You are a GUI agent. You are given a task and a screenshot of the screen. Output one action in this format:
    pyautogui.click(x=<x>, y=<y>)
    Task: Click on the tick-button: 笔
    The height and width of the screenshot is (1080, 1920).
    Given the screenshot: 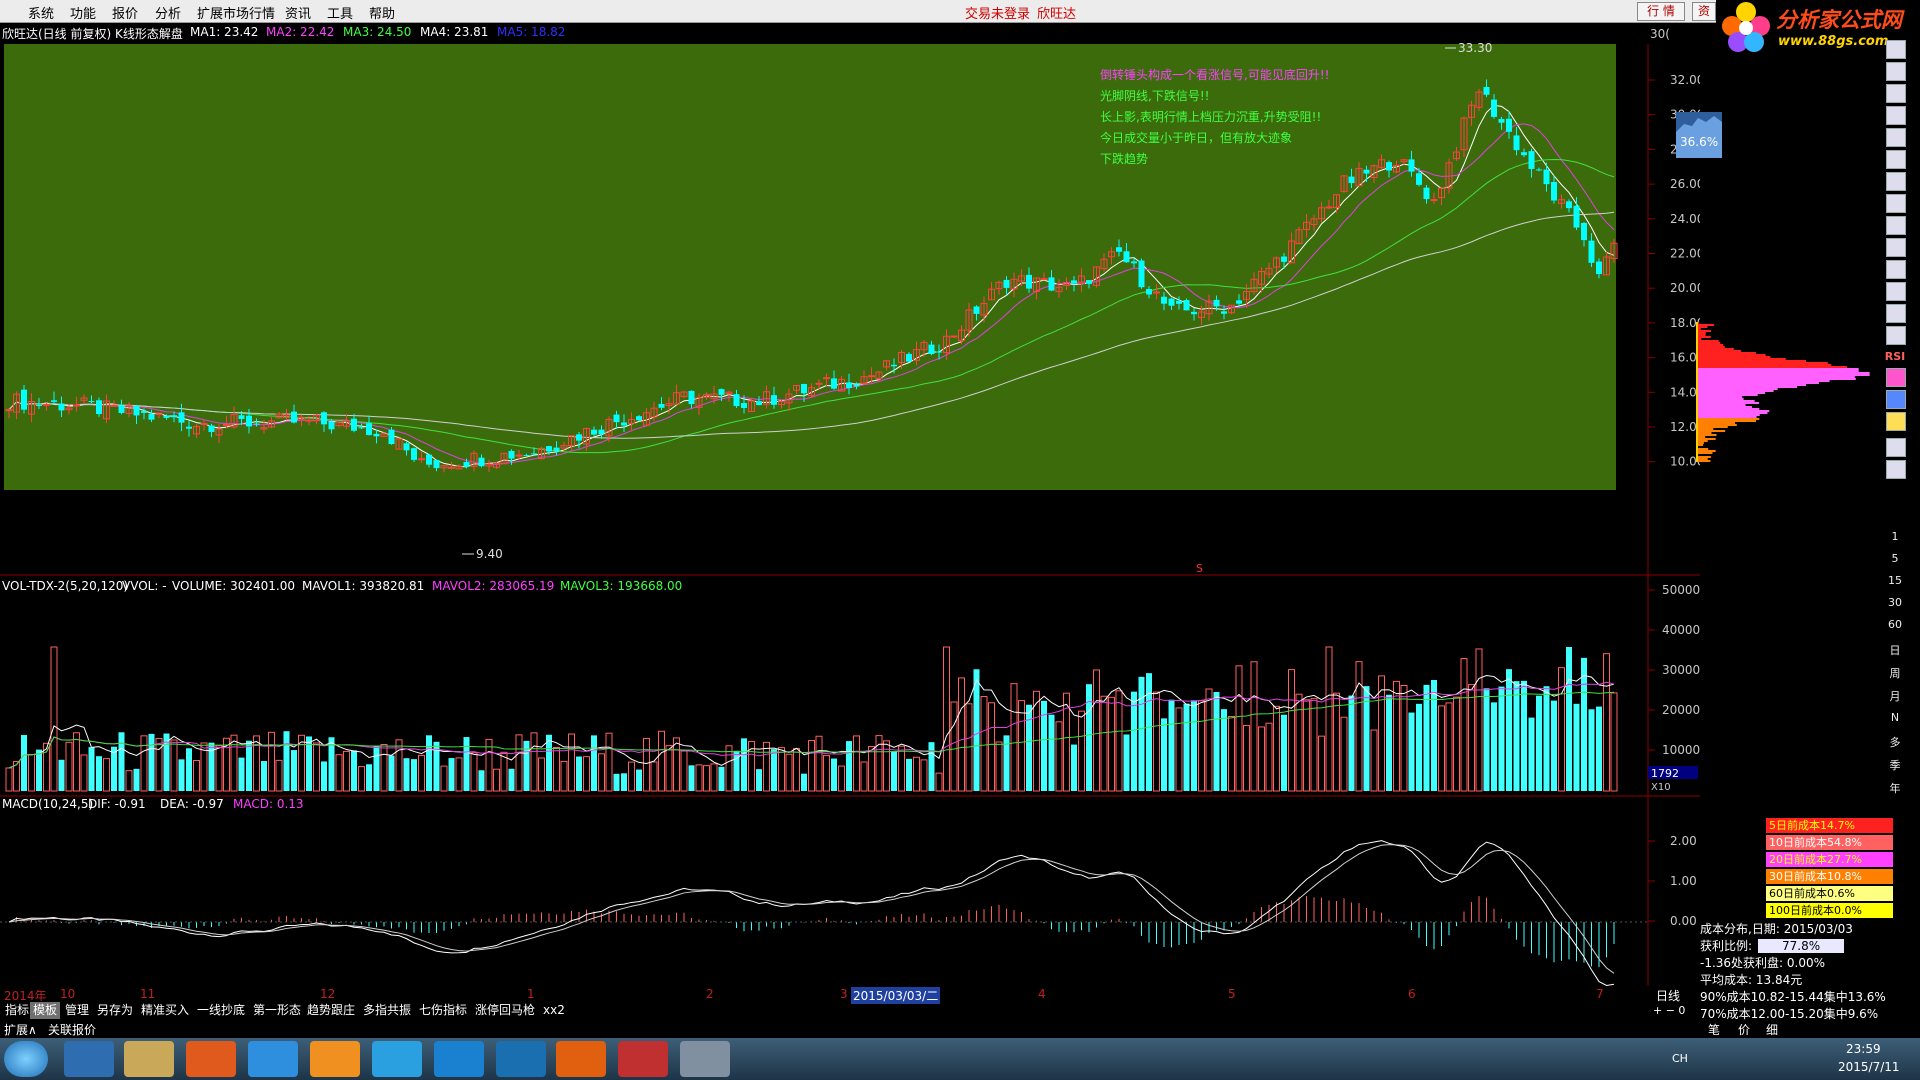 What is the action you would take?
    pyautogui.click(x=1714, y=1029)
    